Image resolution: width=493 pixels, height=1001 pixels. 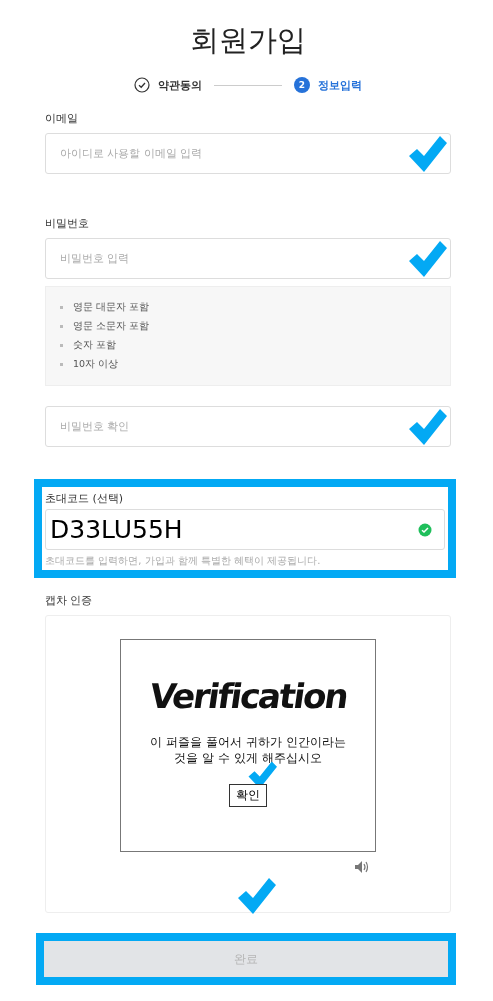 I want to click on rule-text: 숫자 포함, so click(x=95, y=345).